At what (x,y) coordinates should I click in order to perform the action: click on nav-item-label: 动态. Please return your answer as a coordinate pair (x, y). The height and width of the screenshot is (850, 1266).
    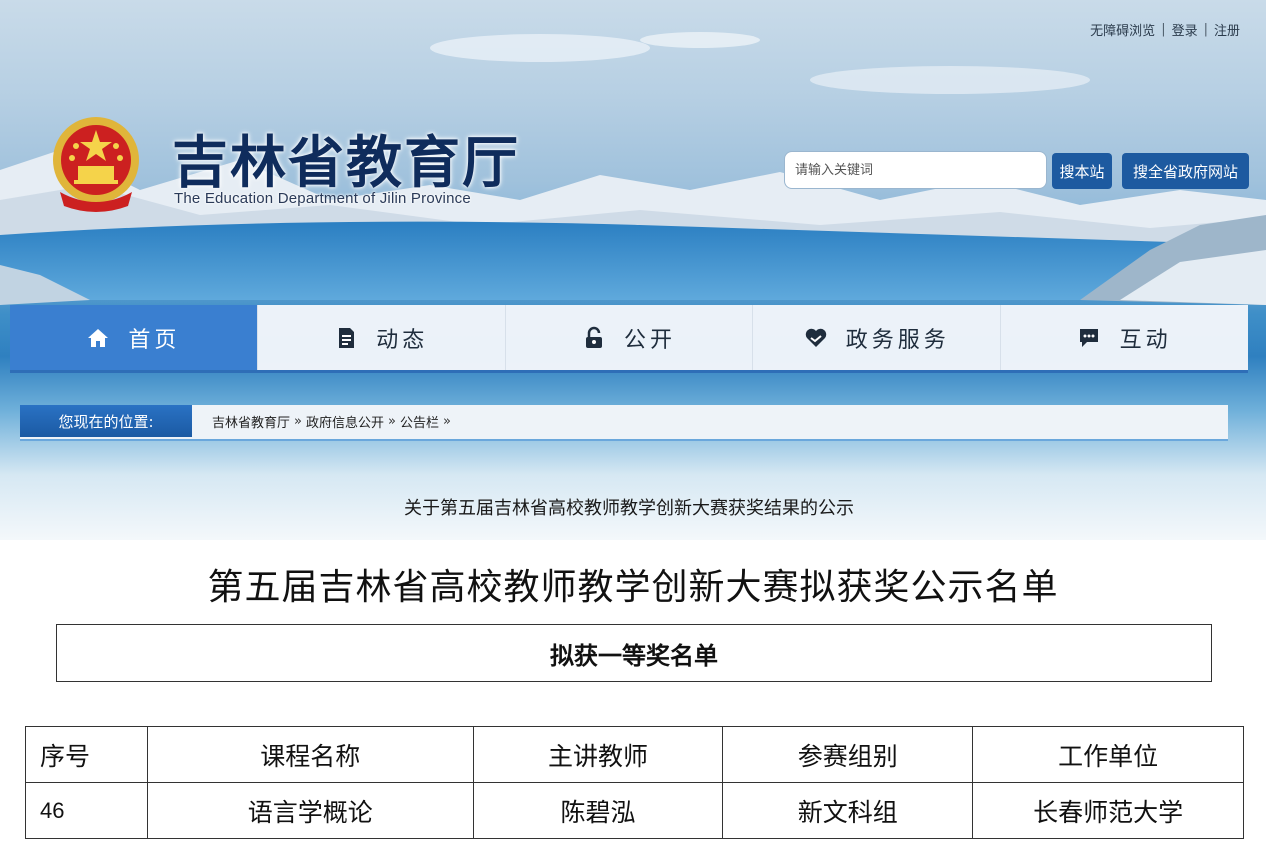
    Looking at the image, I should click on (402, 340).